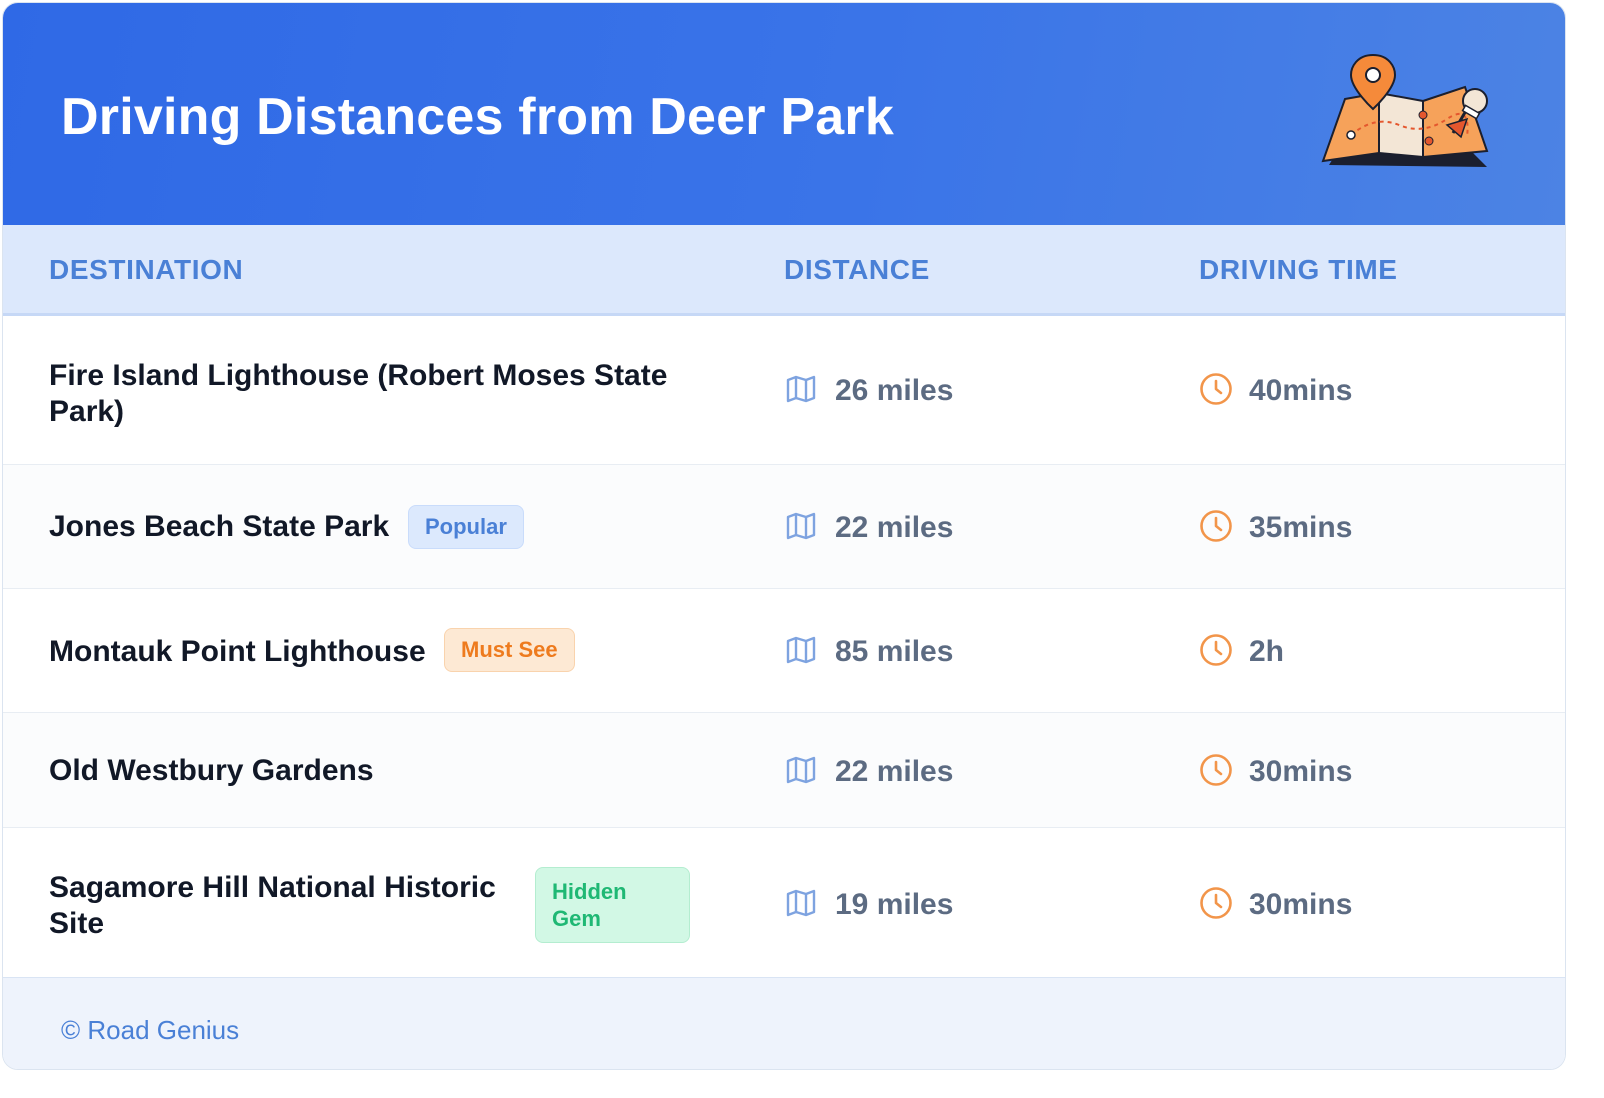 This screenshot has width=1604, height=1098. I want to click on table-row: Old Westbury Gardens 22 miles 30mins, so click(784, 770).